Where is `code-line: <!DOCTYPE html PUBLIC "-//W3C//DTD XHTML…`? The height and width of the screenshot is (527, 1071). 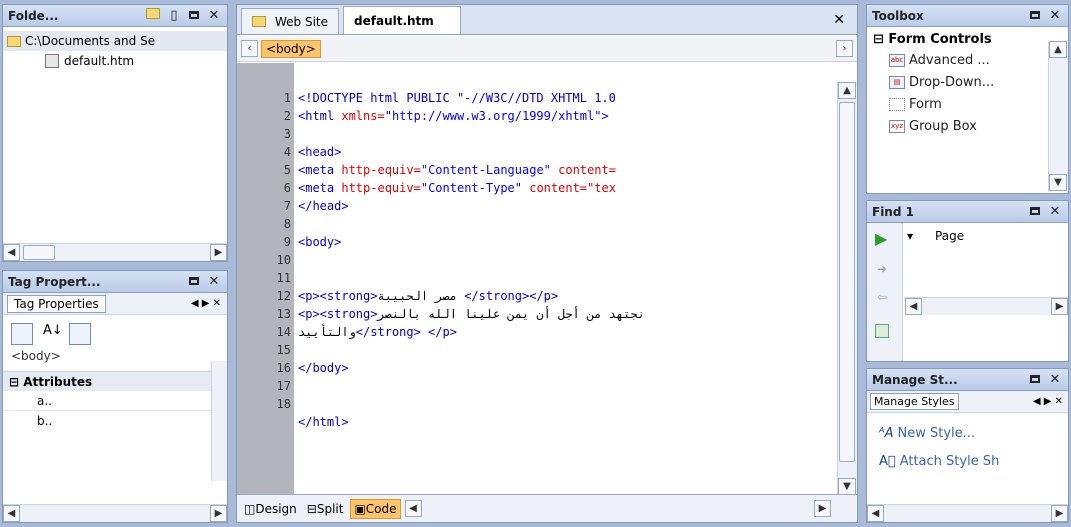 code-line: <!DOCTYPE html PUBLIC "-//W3C//DTD XHTML… is located at coordinates (457, 98).